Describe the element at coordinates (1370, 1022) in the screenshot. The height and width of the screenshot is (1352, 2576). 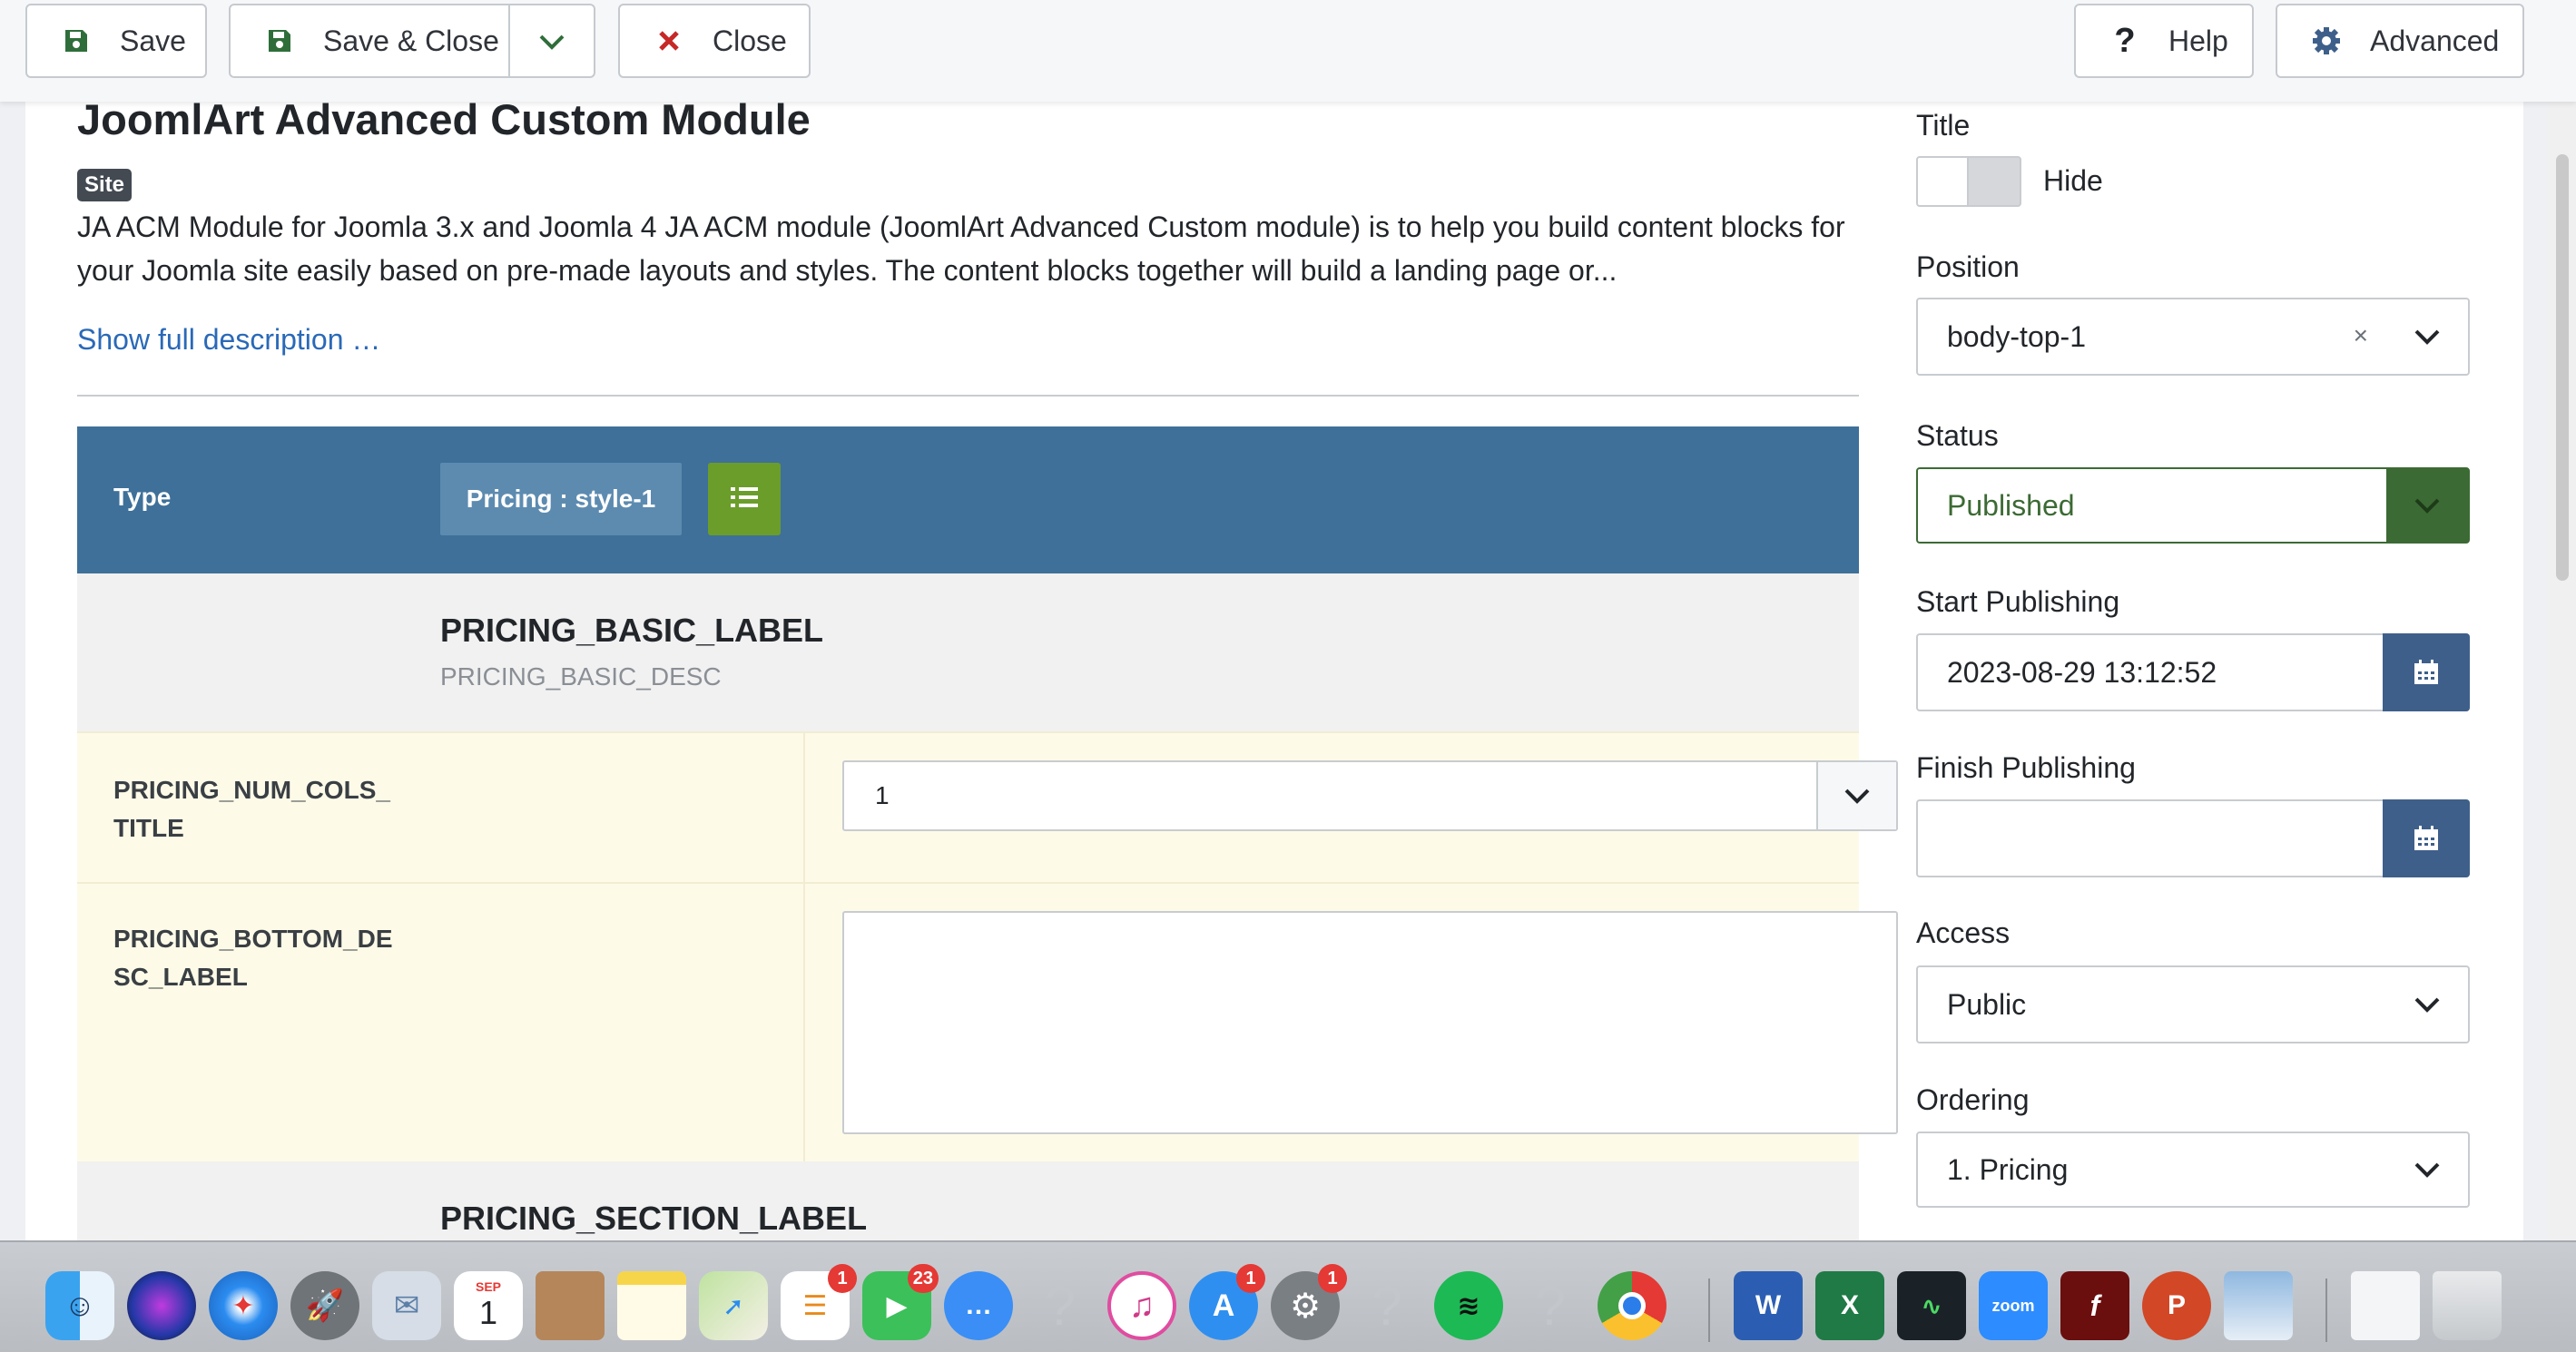
I see `bottom-desc-textarea` at that location.